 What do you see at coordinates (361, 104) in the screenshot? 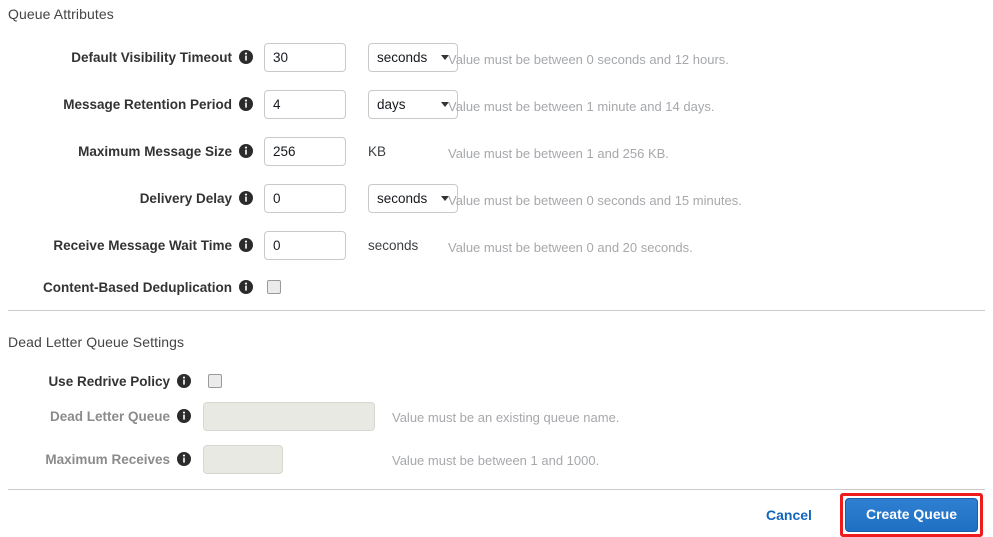
I see `field-message-retention-period: days` at bounding box center [361, 104].